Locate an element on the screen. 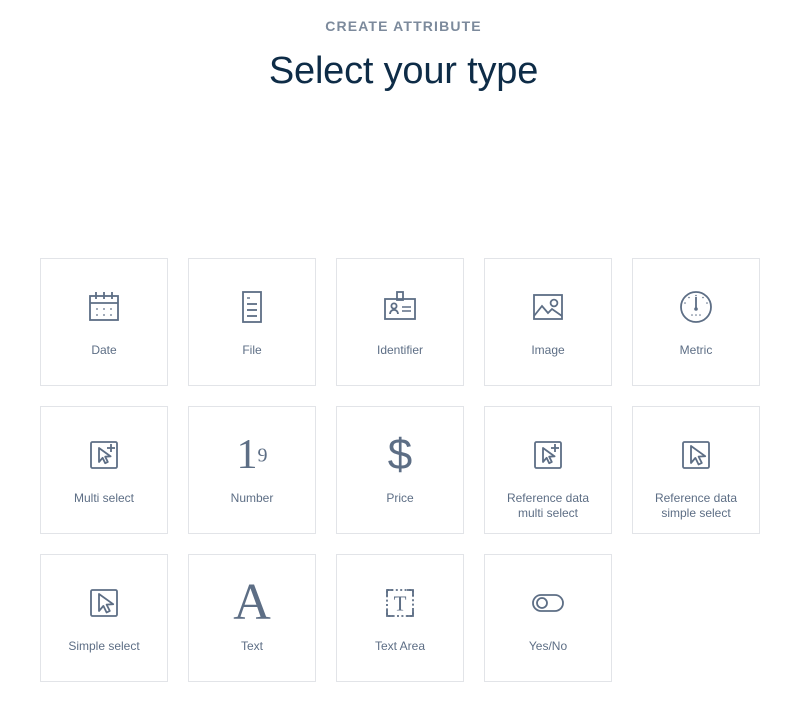 This screenshot has height=708, width=807. type-card-label: Simple select is located at coordinates (104, 646).